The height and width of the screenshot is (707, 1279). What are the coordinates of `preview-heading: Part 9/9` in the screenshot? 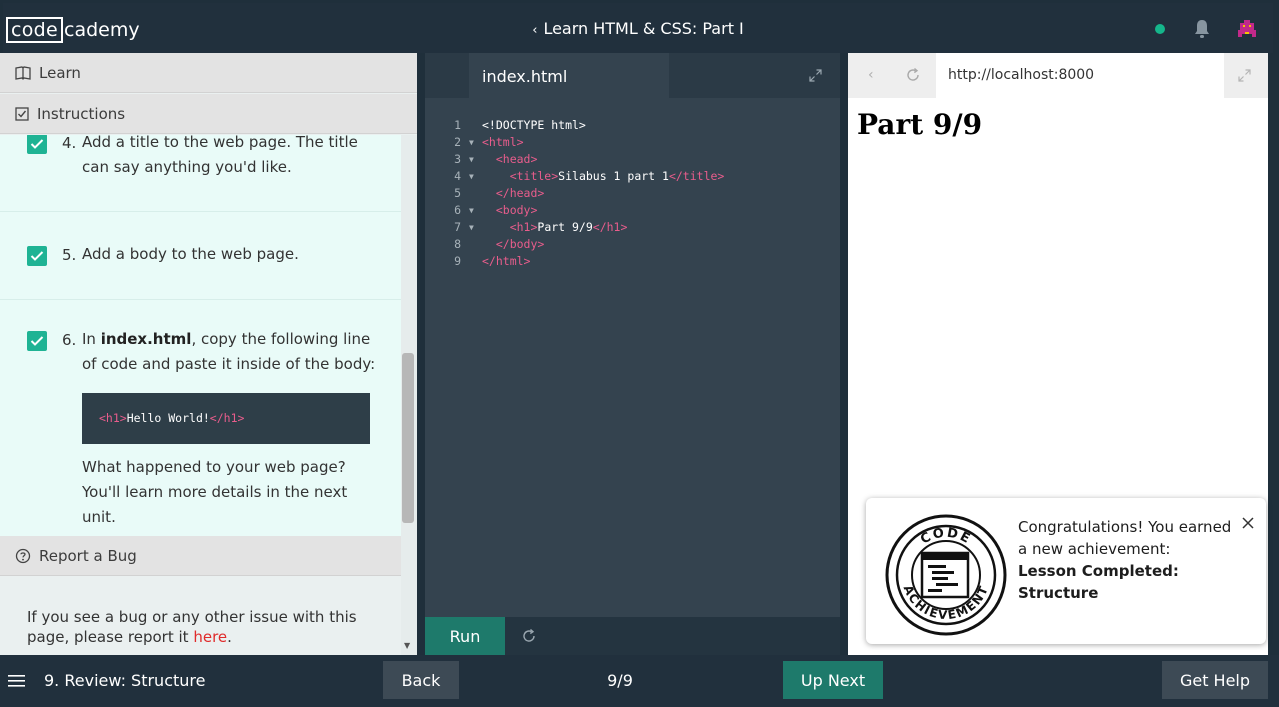 It's located at (920, 124).